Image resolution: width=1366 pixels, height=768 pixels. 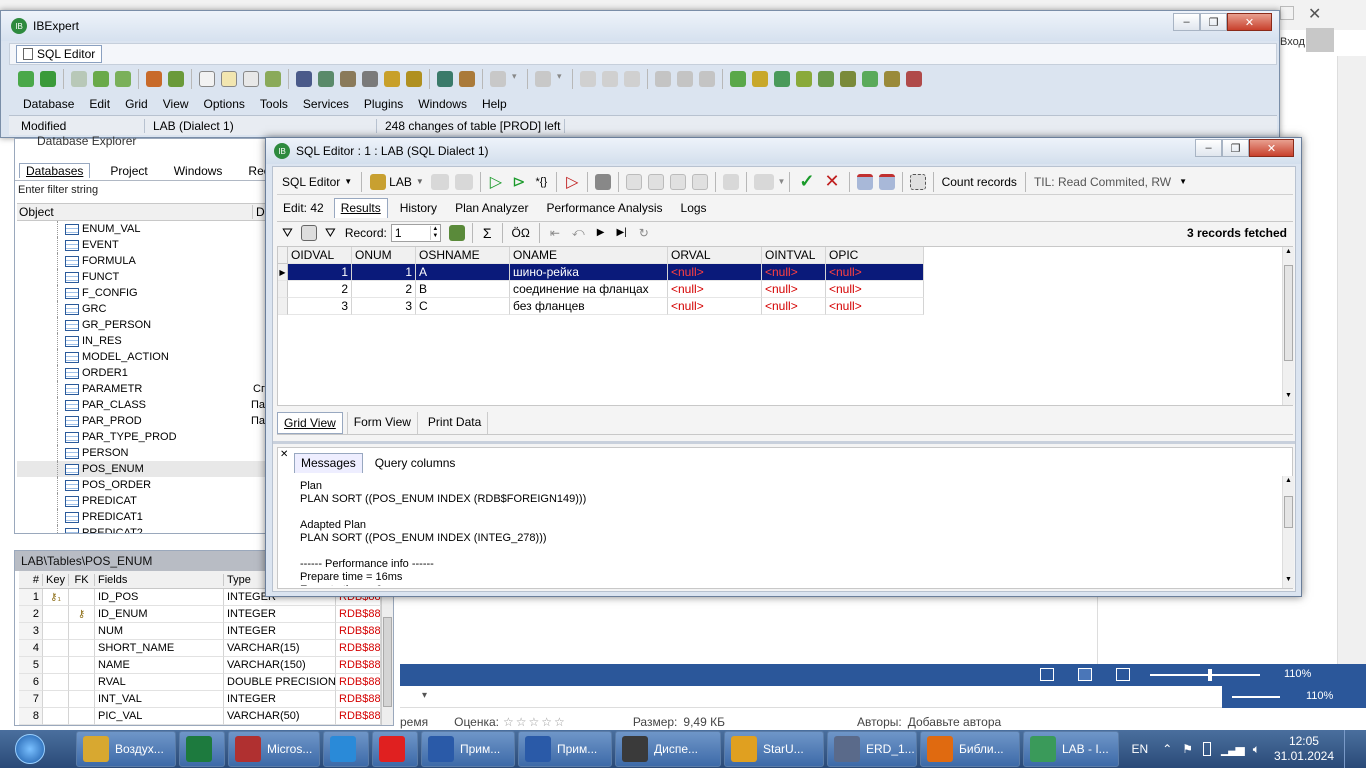 I want to click on tree-item: GR_PERSON, so click(x=141, y=325).